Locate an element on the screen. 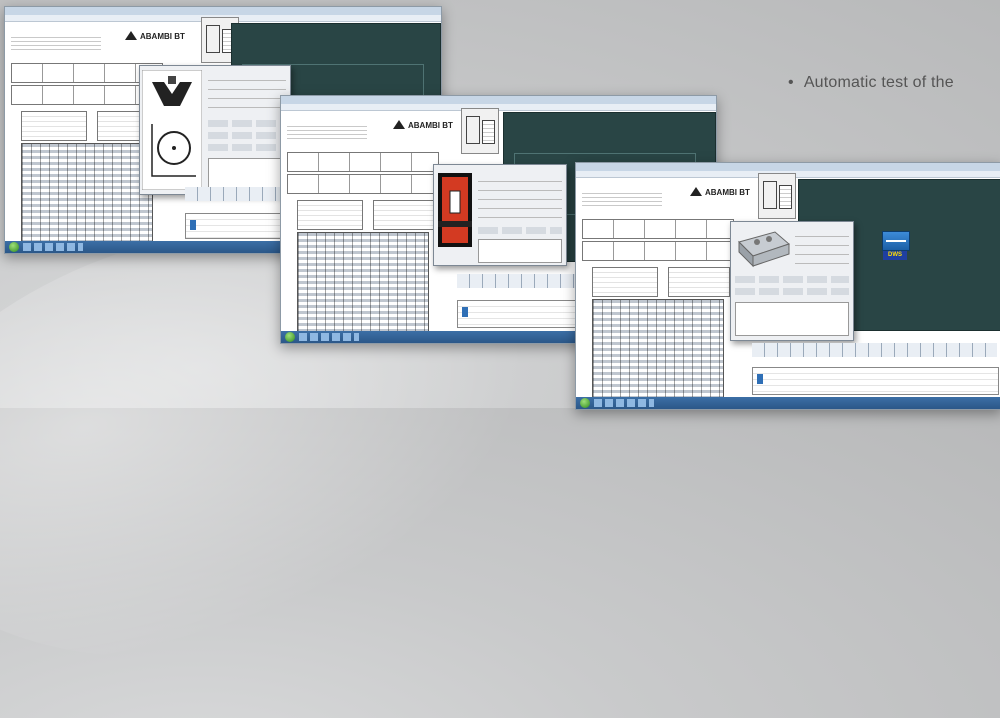 The height and width of the screenshot is (718, 1000). status-panel is located at coordinates (875, 381).